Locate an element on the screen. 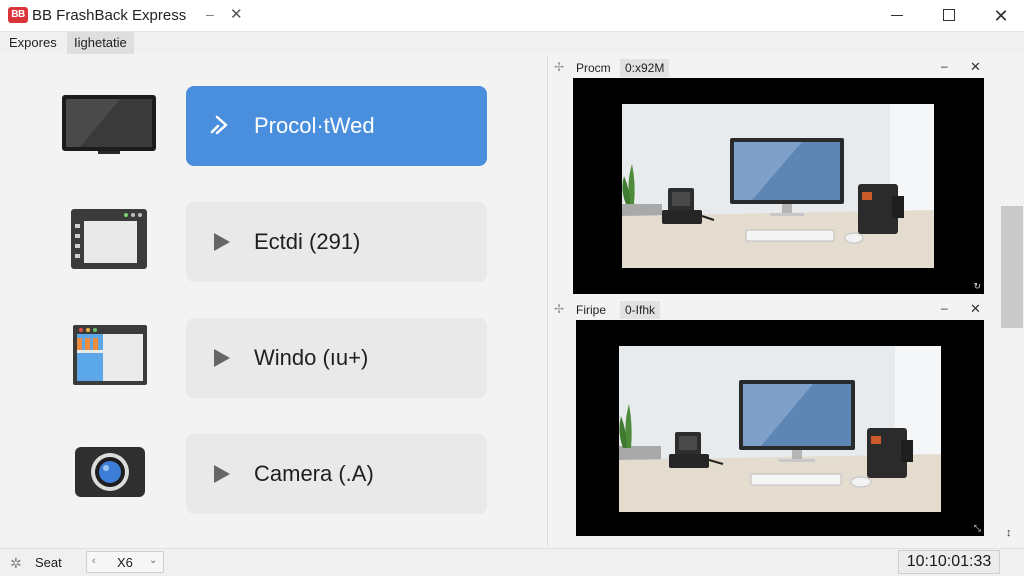  menu-bar: Expores Iighetatie is located at coordinates (512, 43).